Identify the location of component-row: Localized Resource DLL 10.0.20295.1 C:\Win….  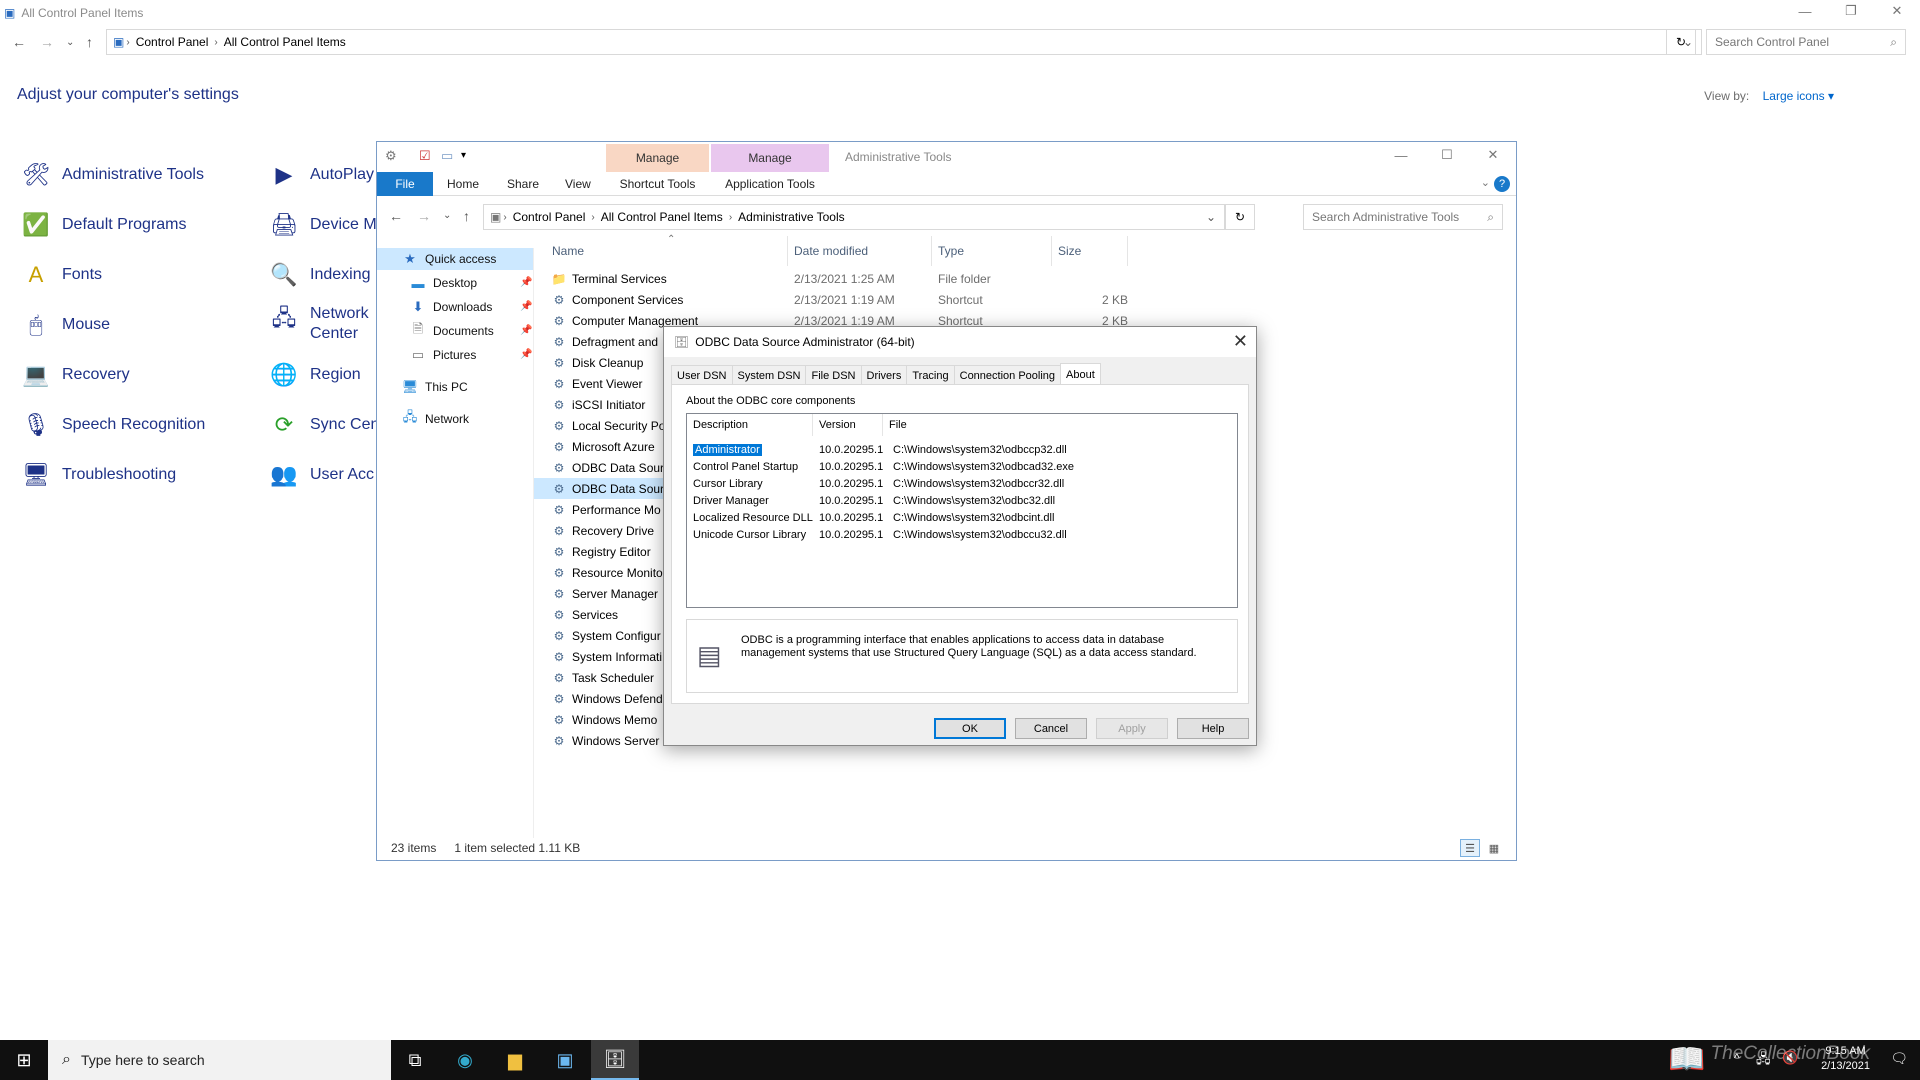
(962, 517).